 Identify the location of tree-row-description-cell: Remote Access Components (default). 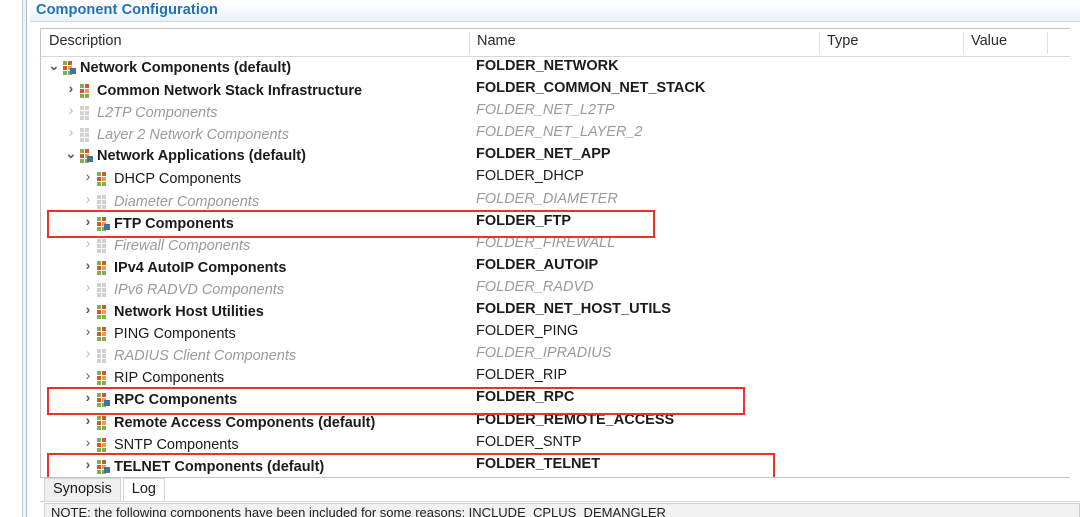
(228, 421).